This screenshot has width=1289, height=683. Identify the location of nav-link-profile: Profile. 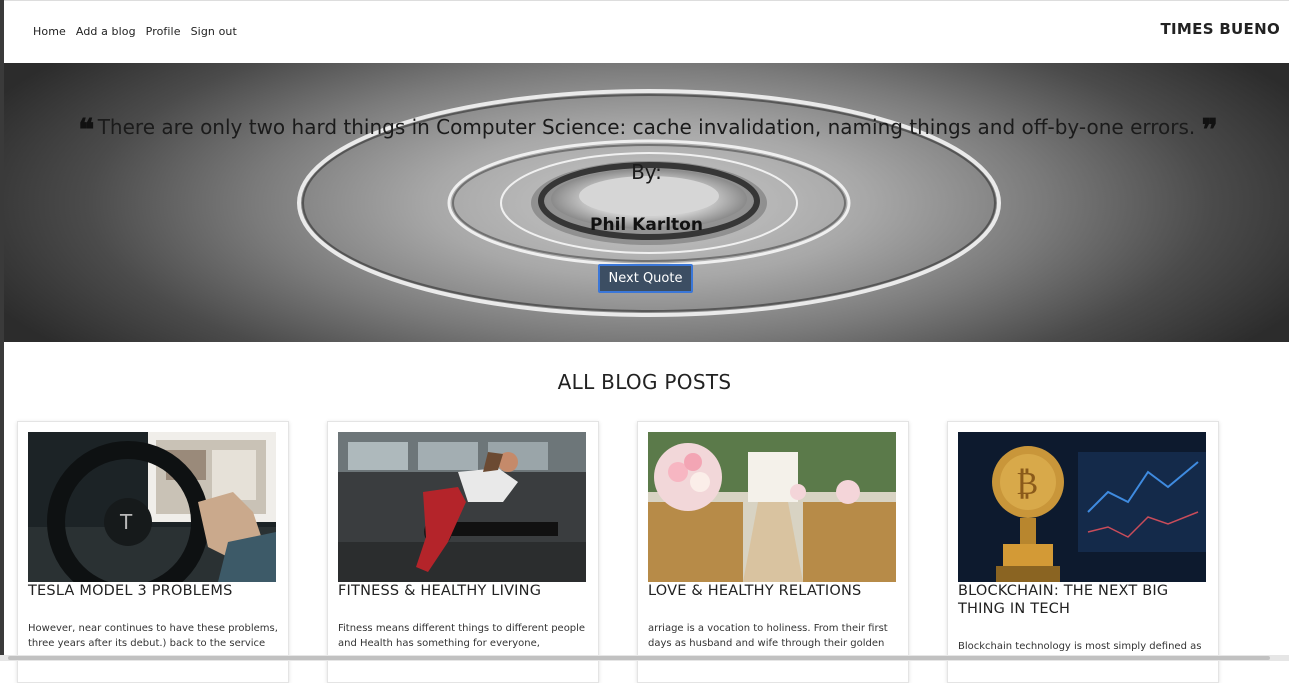
(163, 31).